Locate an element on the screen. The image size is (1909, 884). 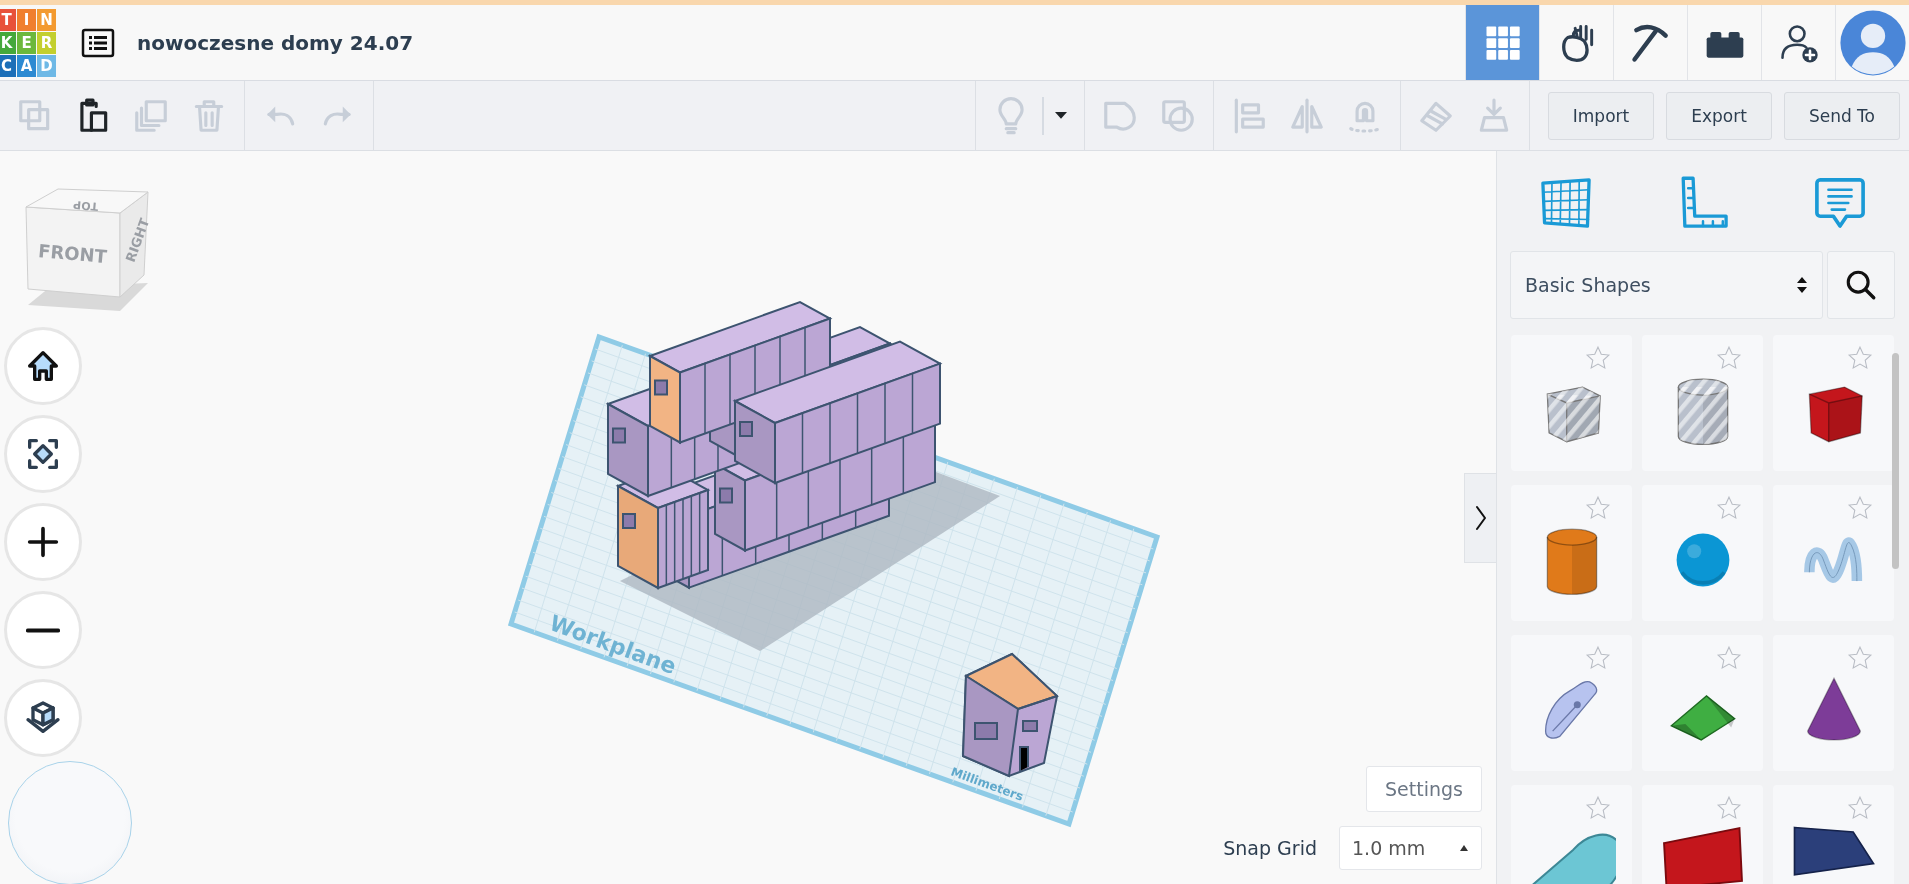
logo-letter: K is located at coordinates (8, 42).